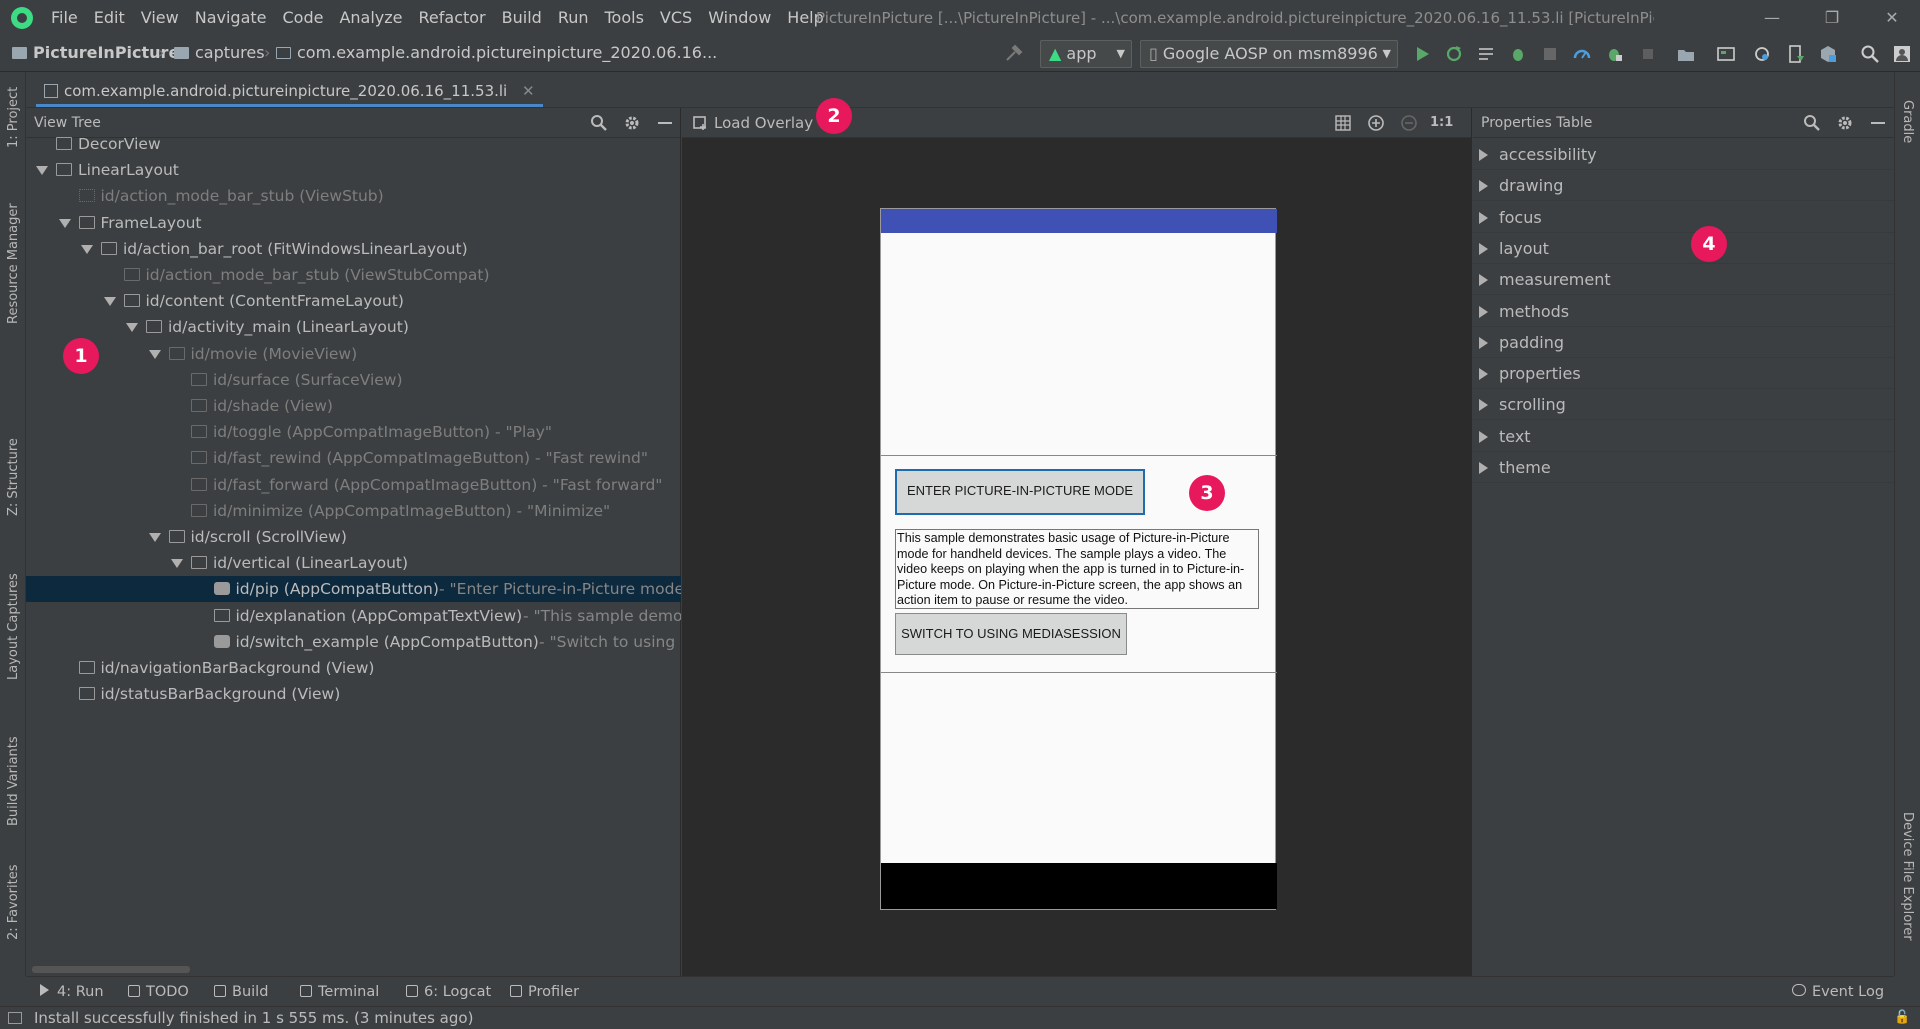 The image size is (1920, 1029). I want to click on tree-node: id/movie (MovieView), so click(353, 354).